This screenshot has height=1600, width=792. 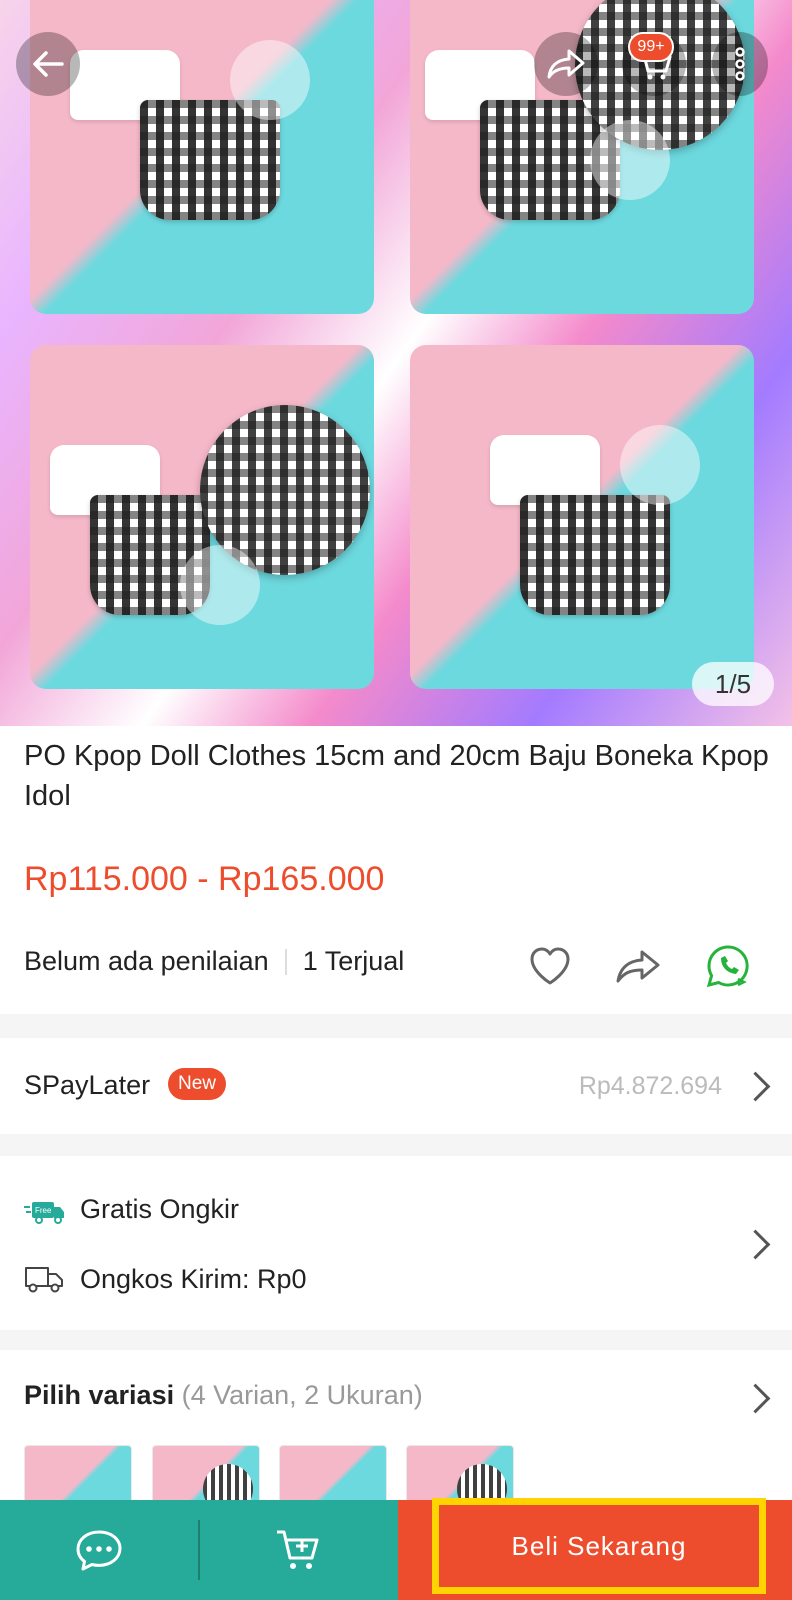 What do you see at coordinates (396, 1425) in the screenshot?
I see `variation-row: Pilih variasi (4 Varian, 2 Ukuran)` at bounding box center [396, 1425].